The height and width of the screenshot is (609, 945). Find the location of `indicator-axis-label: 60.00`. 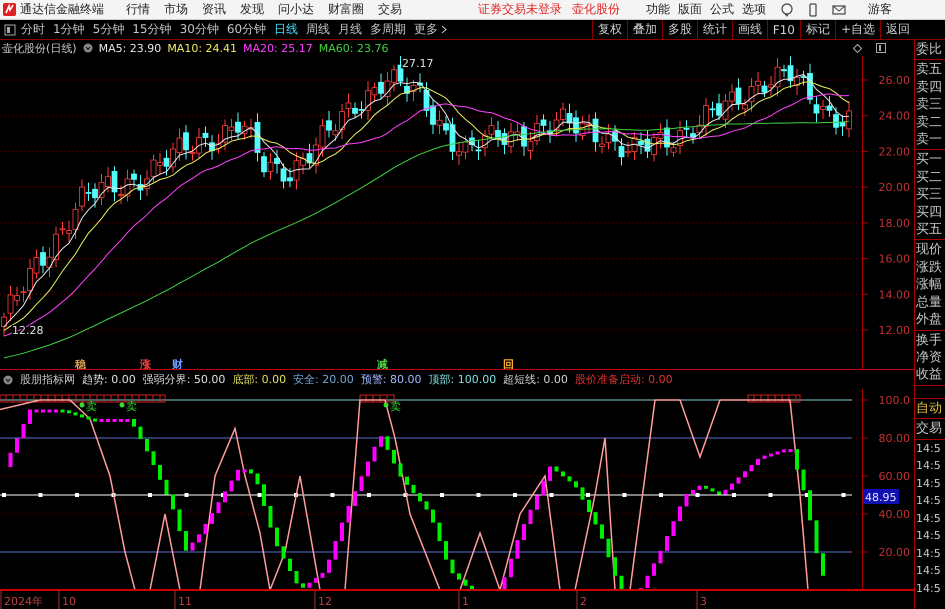

indicator-axis-label: 60.00 is located at coordinates (894, 476).